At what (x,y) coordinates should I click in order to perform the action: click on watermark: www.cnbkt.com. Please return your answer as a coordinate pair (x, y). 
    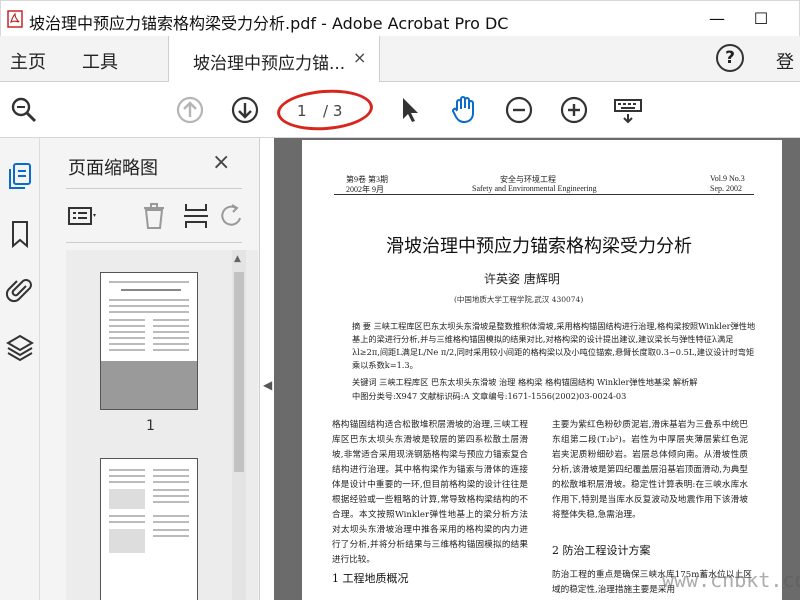
    Looking at the image, I should click on (731, 580).